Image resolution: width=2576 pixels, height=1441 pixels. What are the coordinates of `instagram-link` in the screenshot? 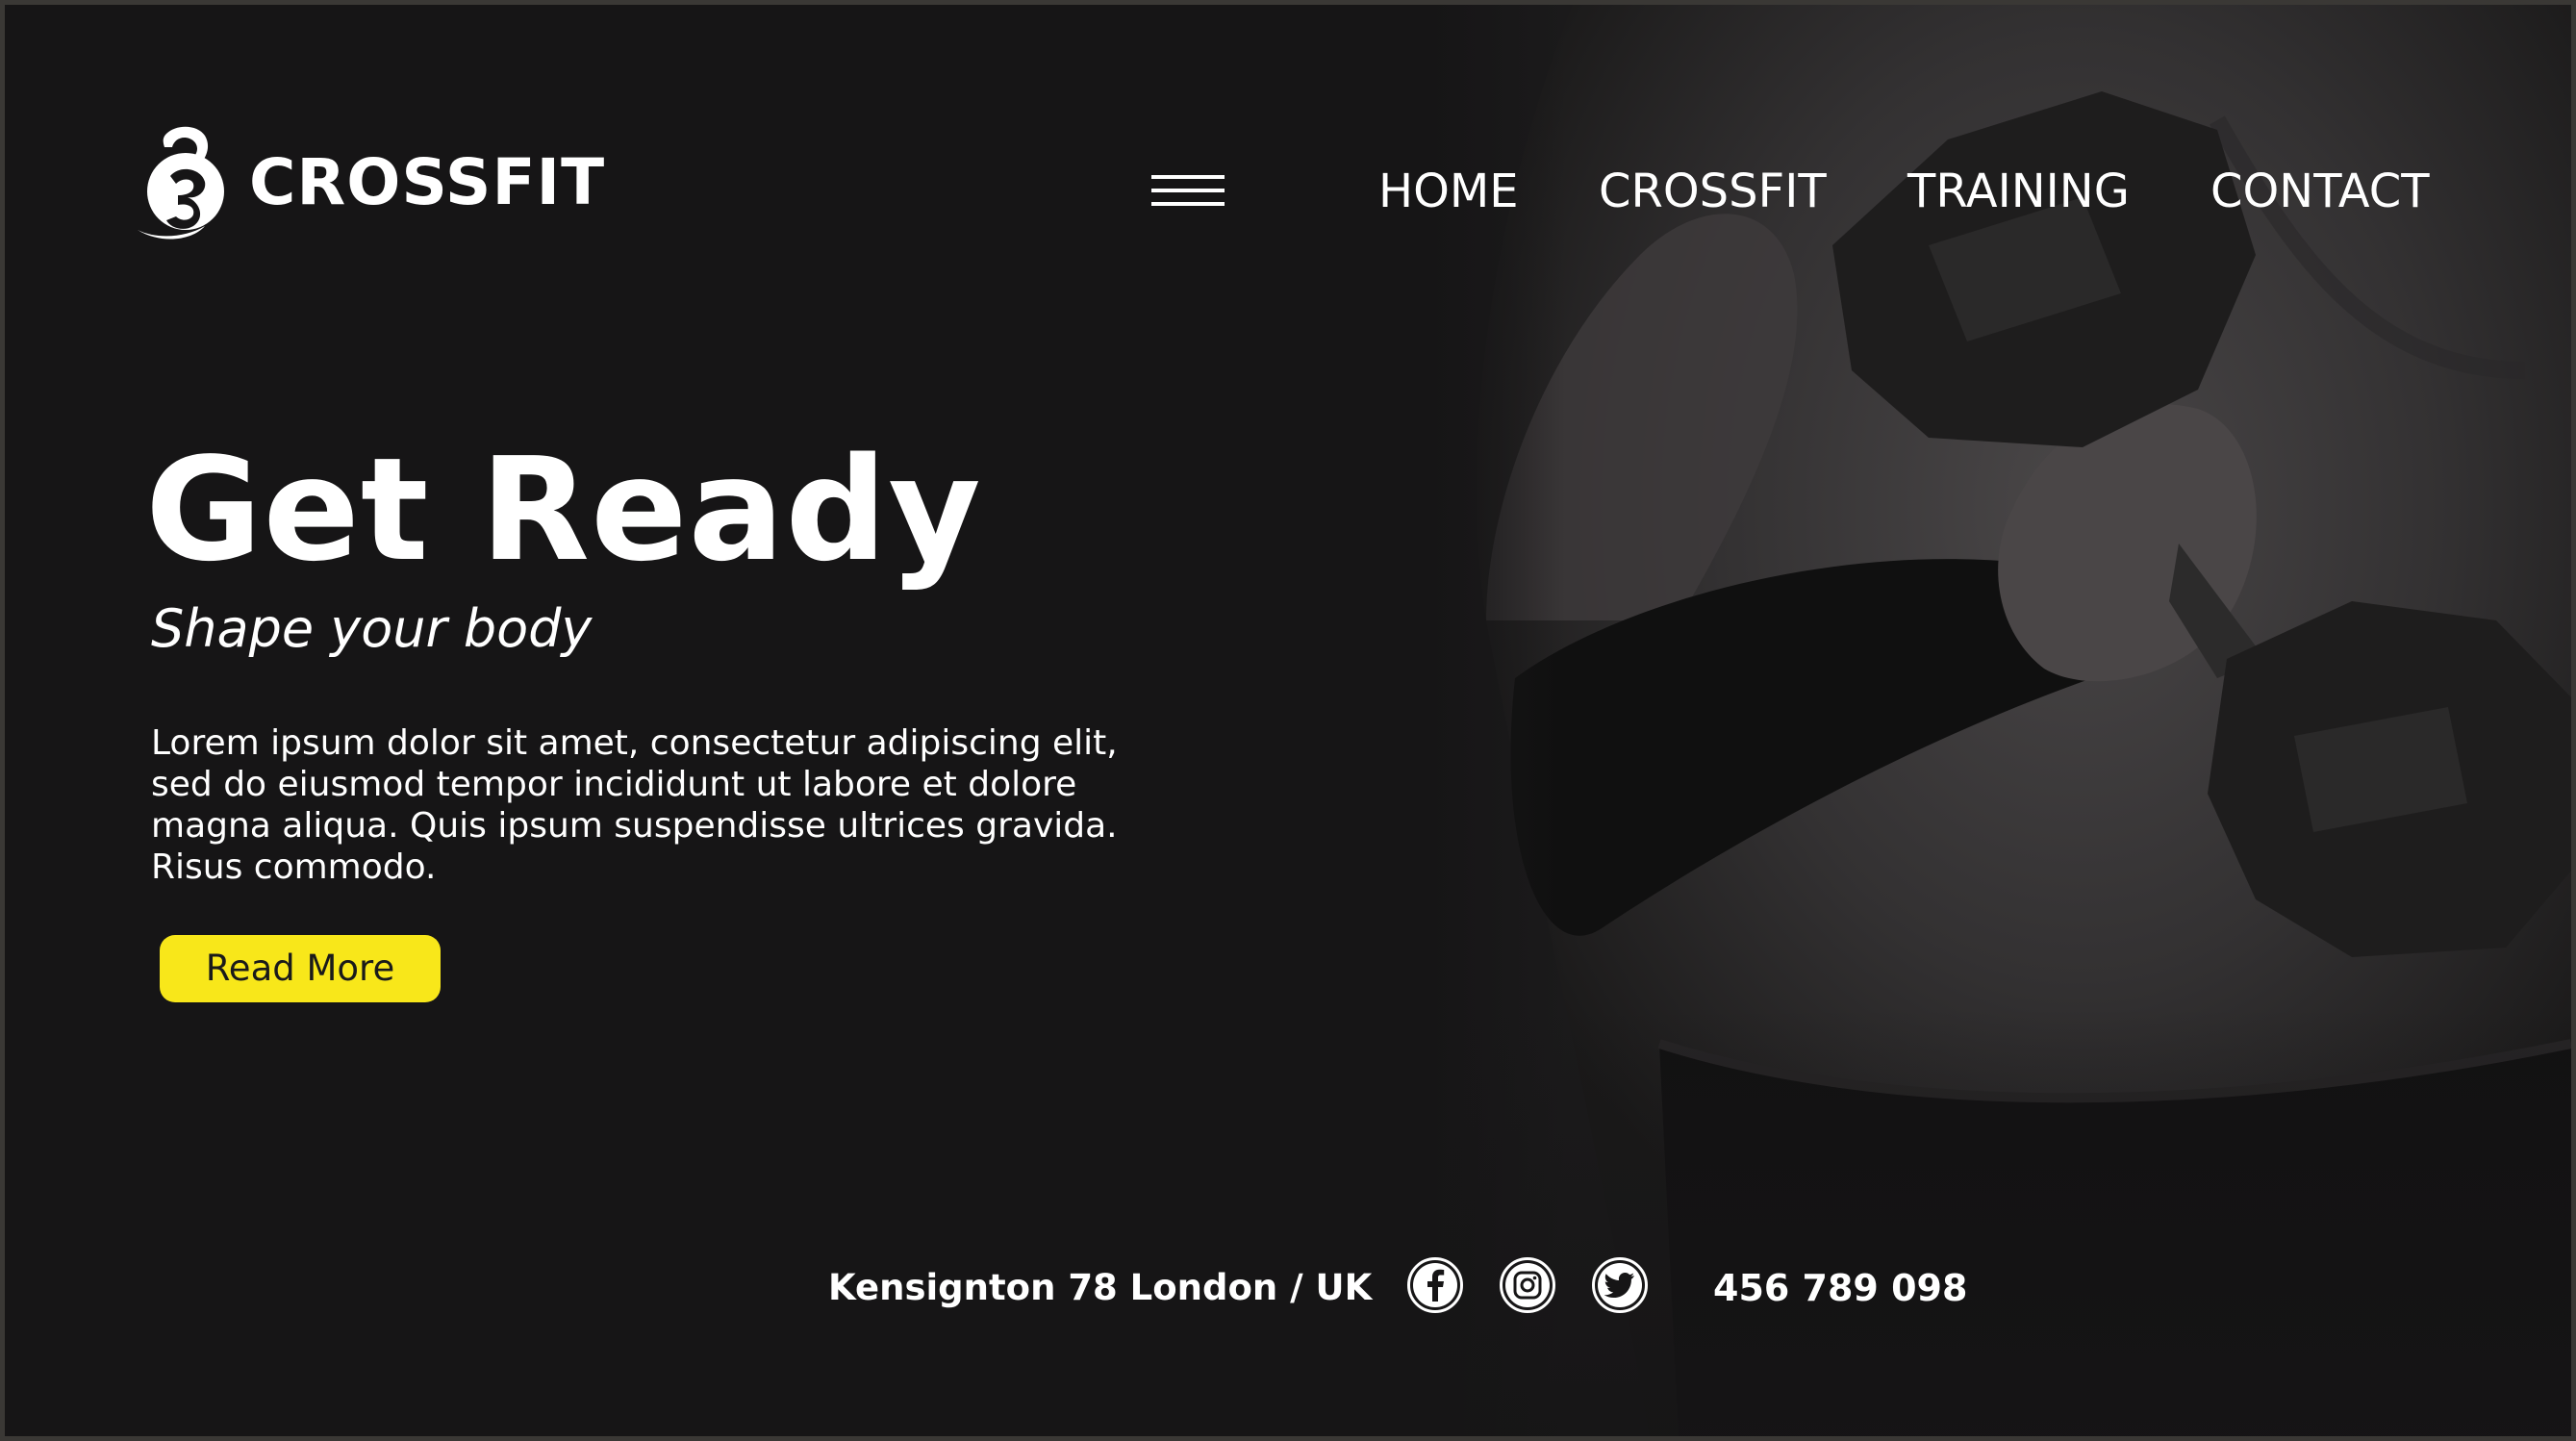 It's located at (1528, 1285).